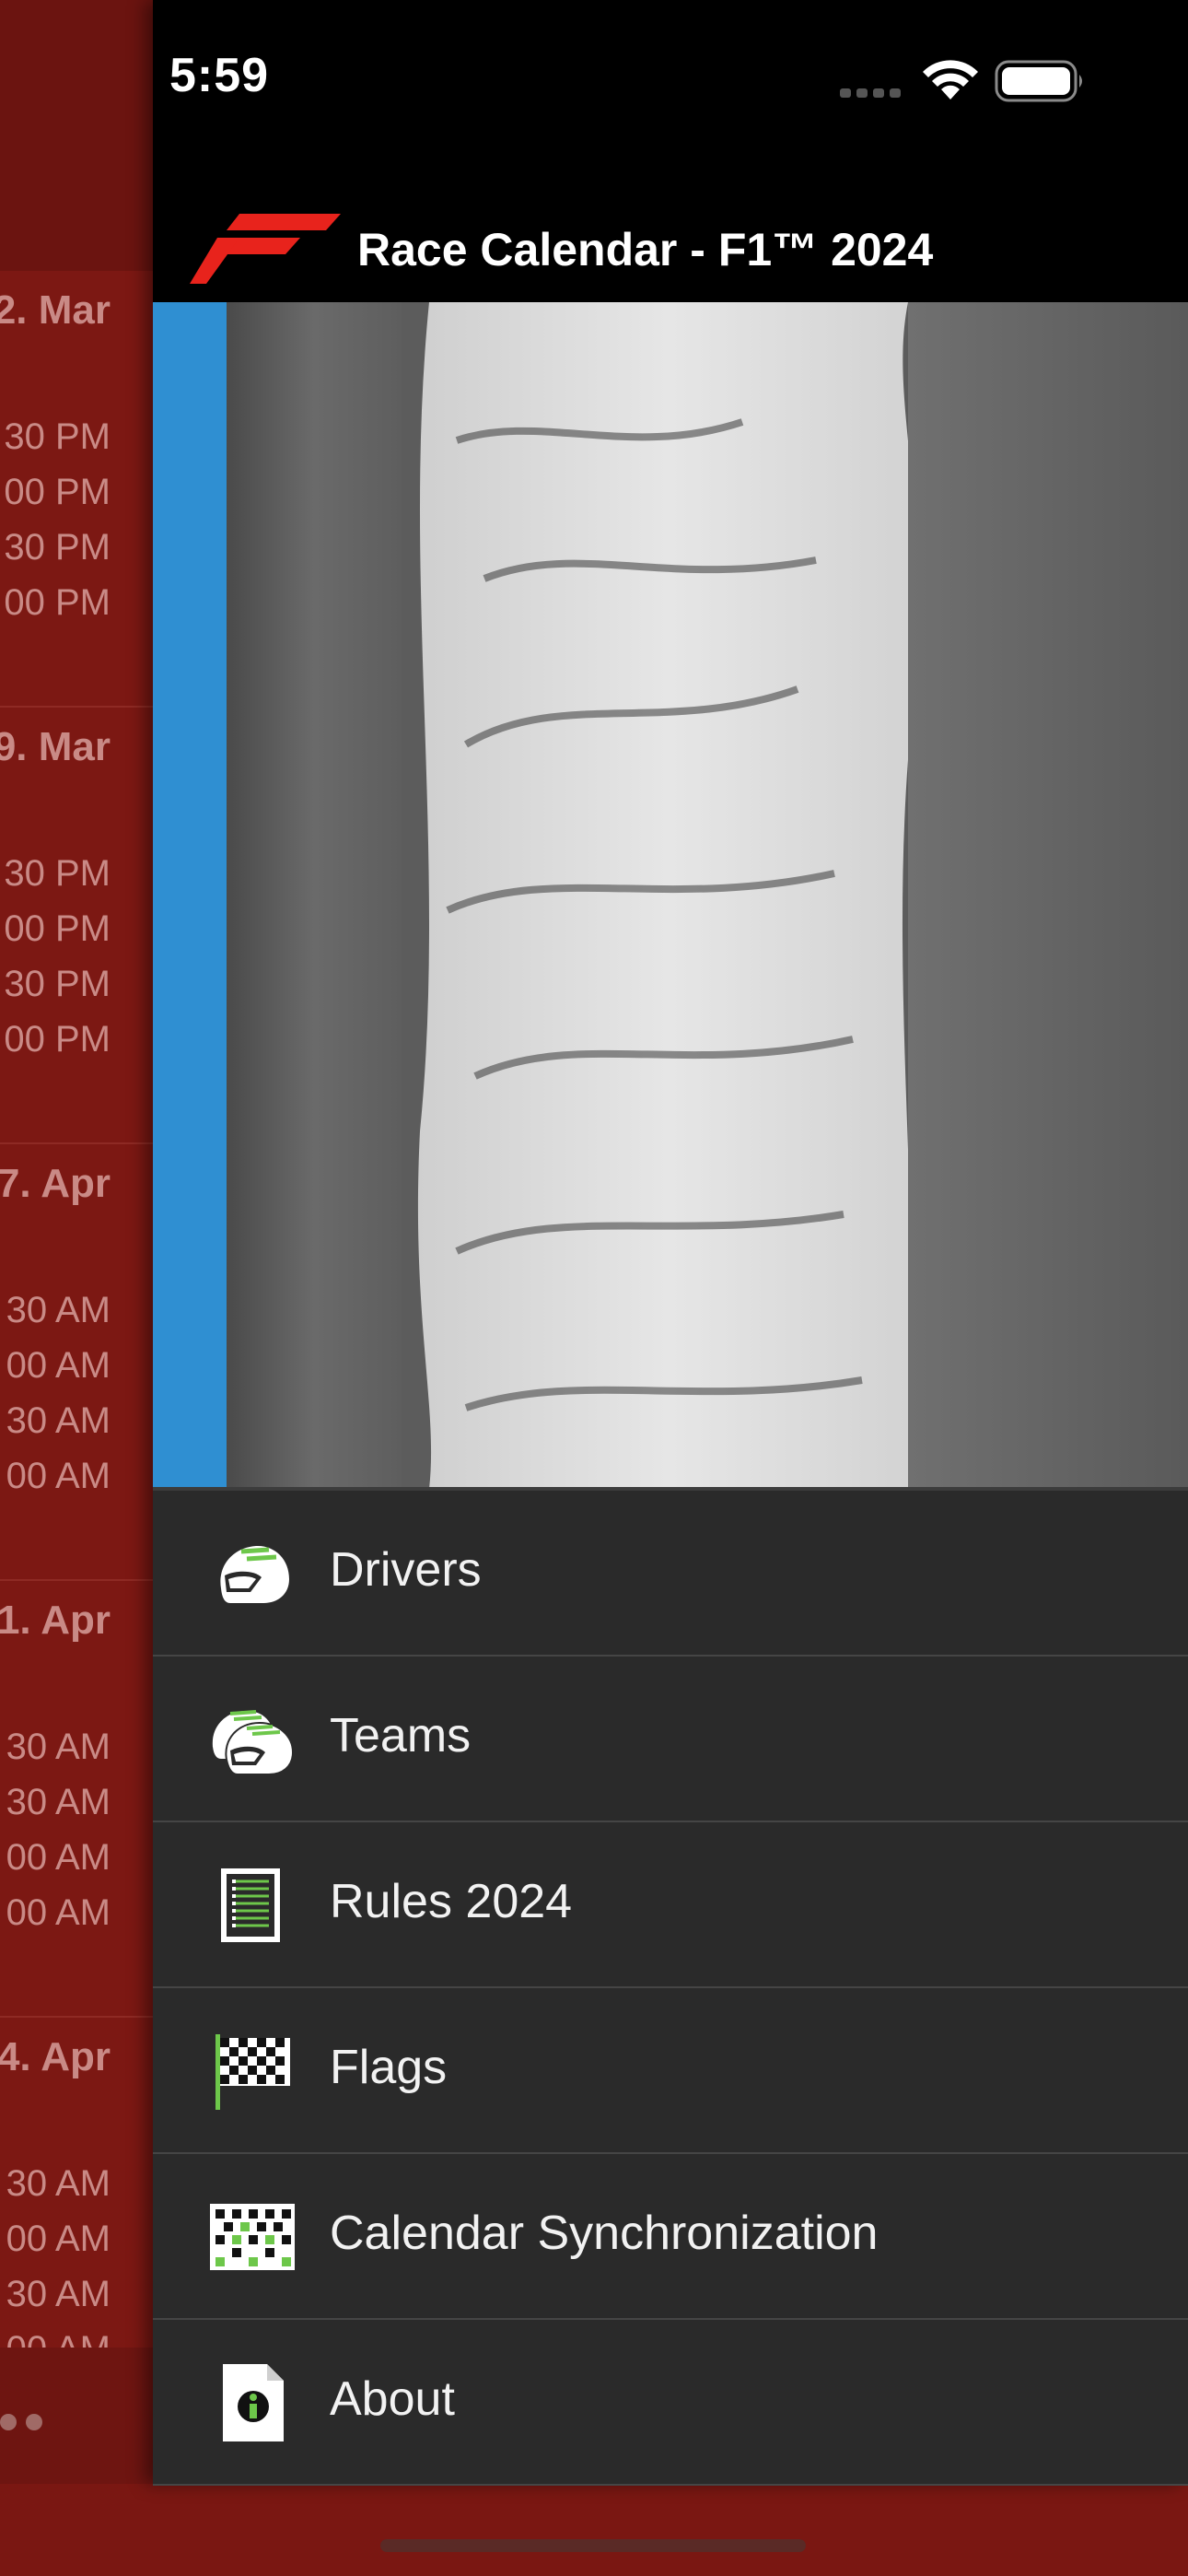  I want to click on rules-document-icon, so click(250, 1905).